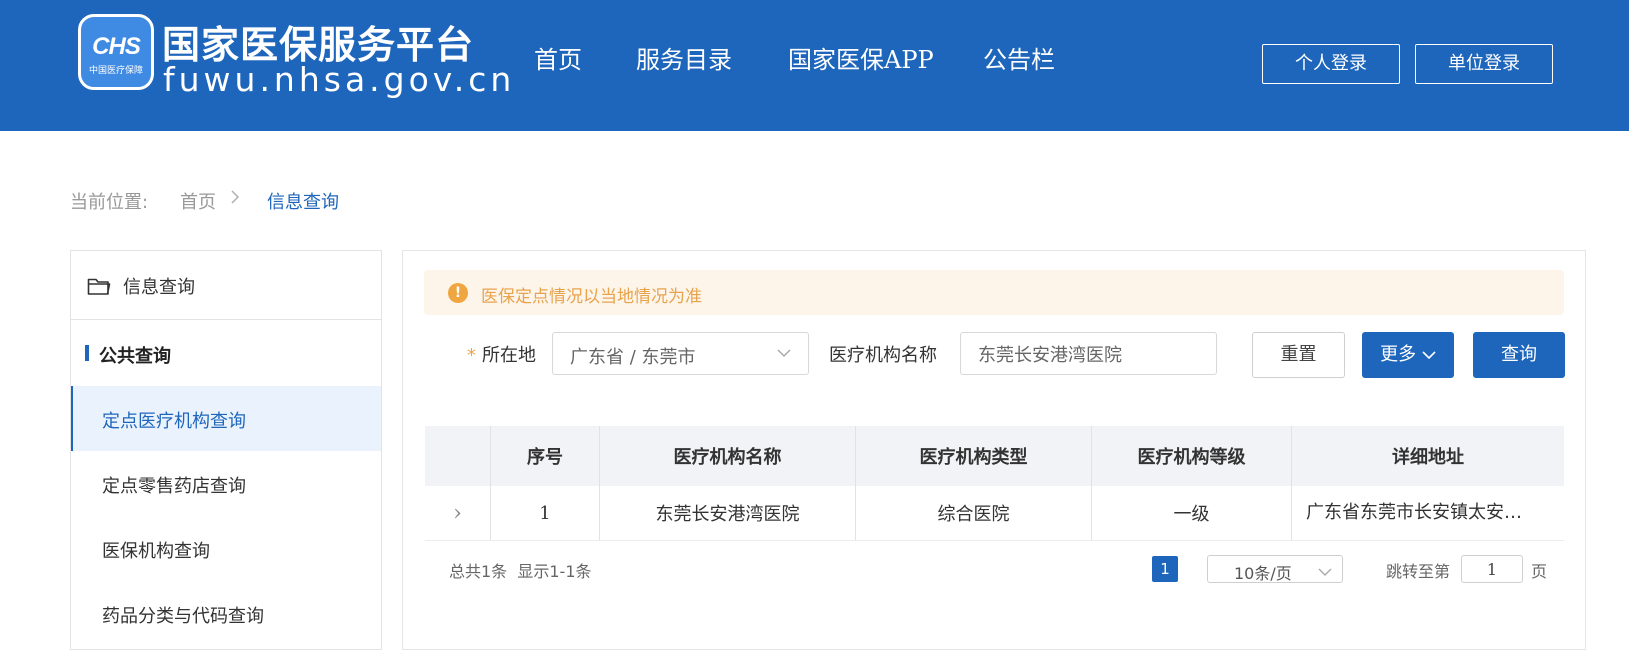 This screenshot has height=650, width=1629. Describe the element at coordinates (545, 513) in the screenshot. I see `row-index: 1` at that location.